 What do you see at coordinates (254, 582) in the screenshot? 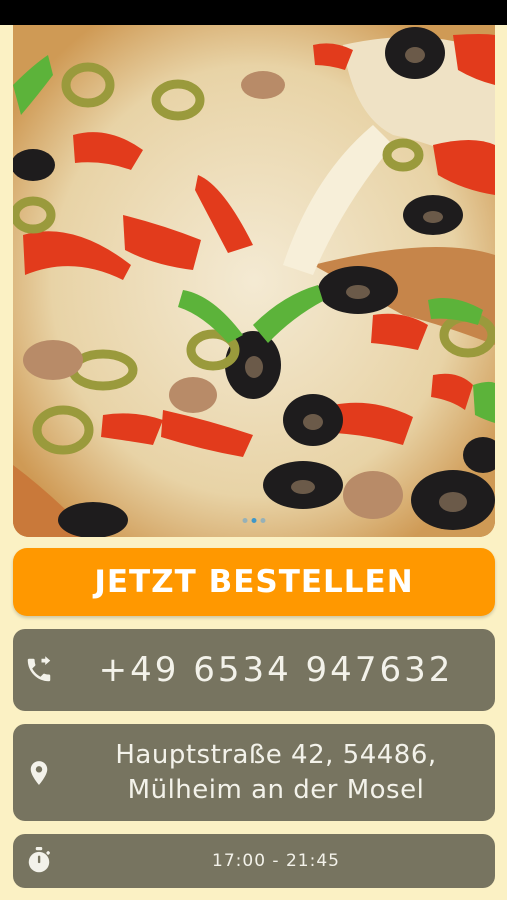
I see `order-now-button: JETZT BESTELLEN` at bounding box center [254, 582].